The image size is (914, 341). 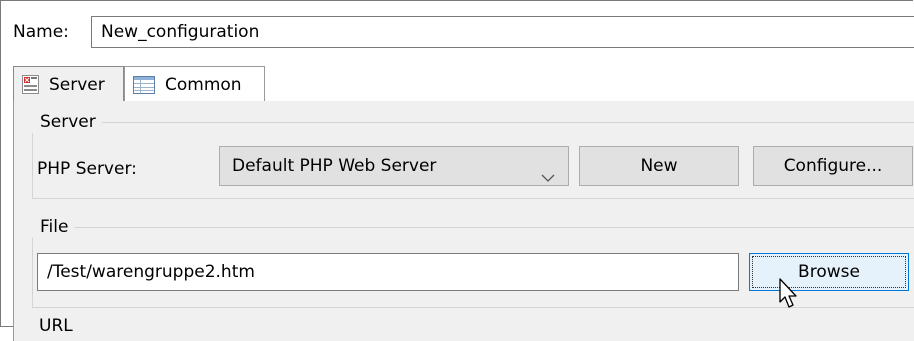 What do you see at coordinates (56, 326) in the screenshot?
I see `url-group-title: URL` at bounding box center [56, 326].